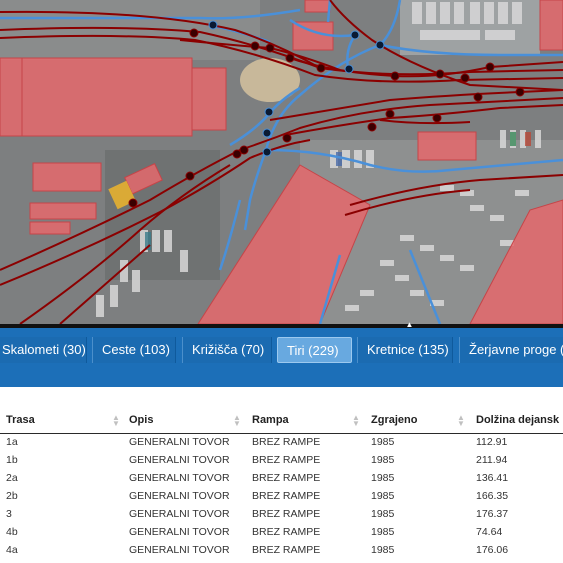  What do you see at coordinates (20, 420) in the screenshot?
I see `column-header-trasa: Trasa` at bounding box center [20, 420].